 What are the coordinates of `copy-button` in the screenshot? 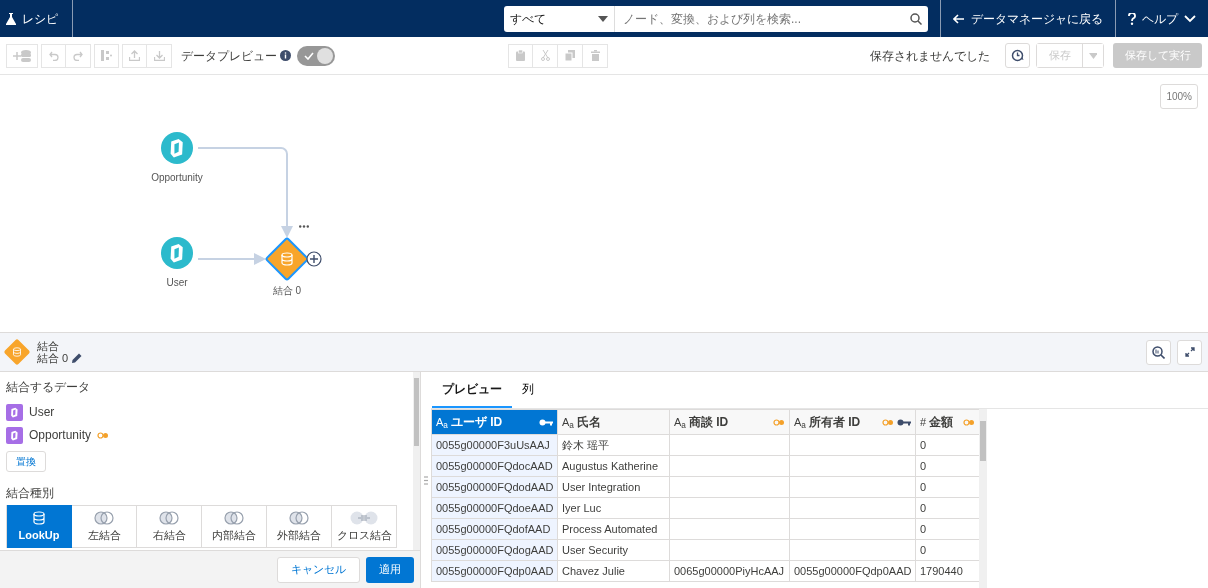 It's located at (570, 55).